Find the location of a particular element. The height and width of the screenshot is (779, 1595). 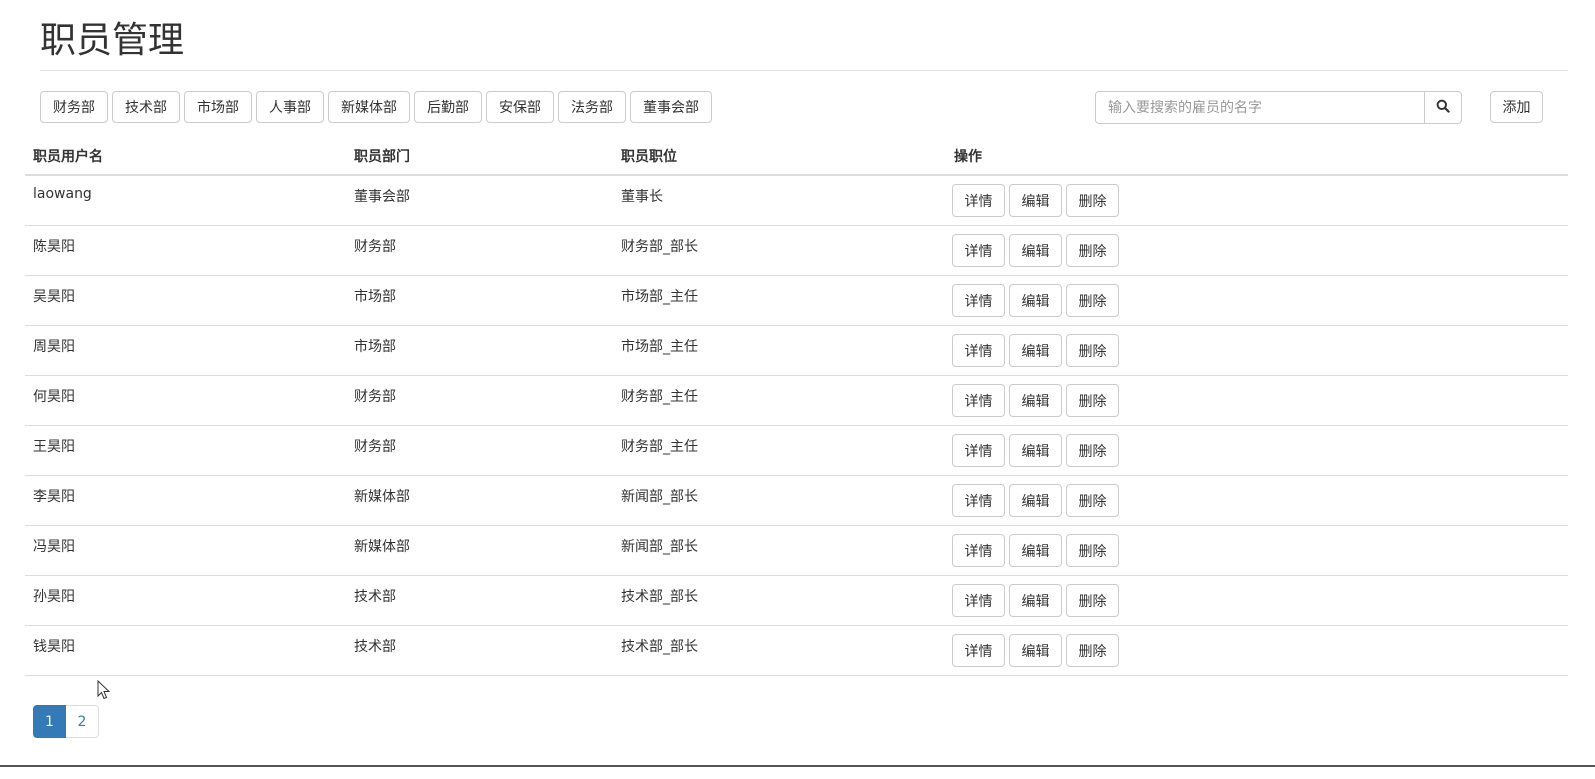

position-text: 新闻部_部长 is located at coordinates (659, 497).